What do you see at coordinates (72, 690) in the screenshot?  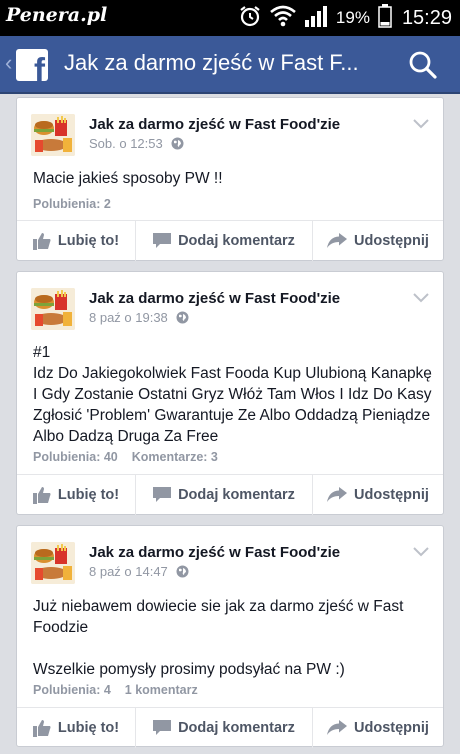 I see `likes-count: Polubienia: 4` at bounding box center [72, 690].